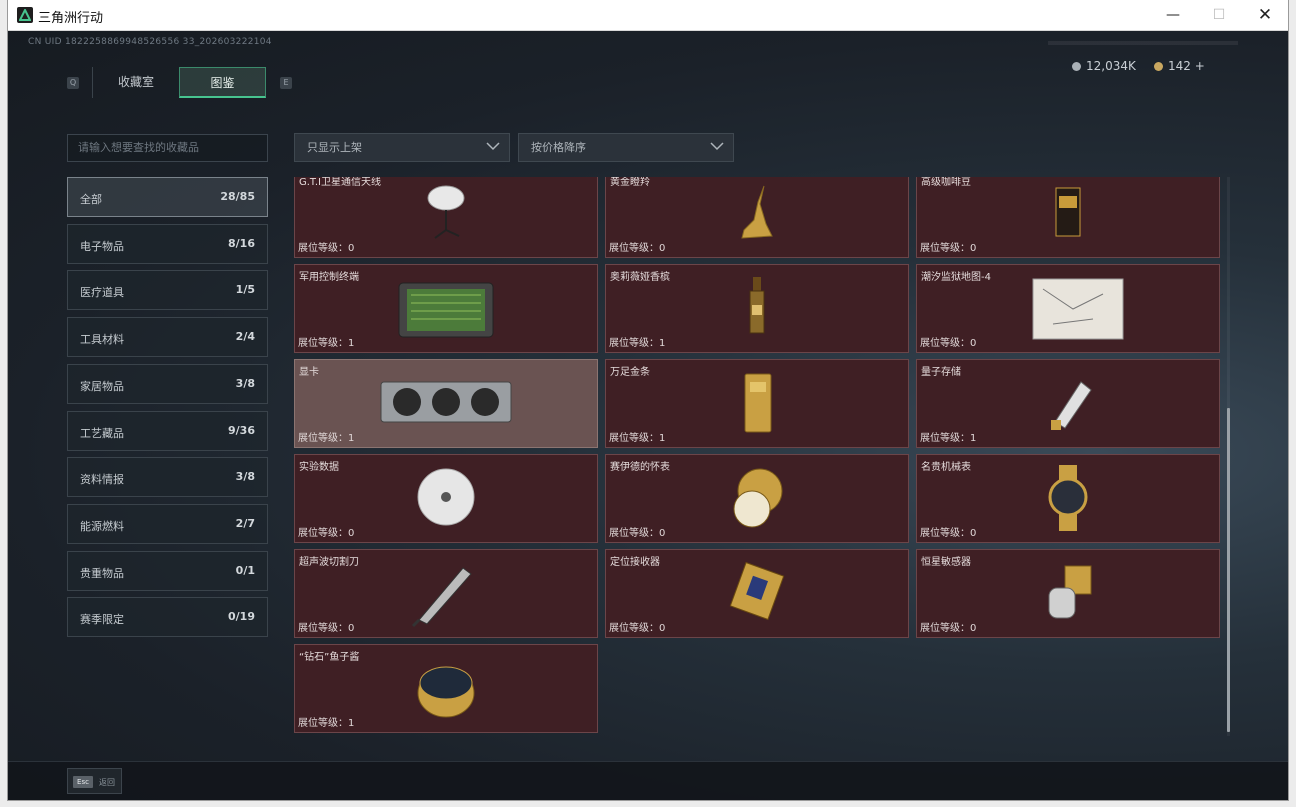 Image resolution: width=1296 pixels, height=807 pixels. I want to click on collection-item-card: 显卡 展位等级：1, so click(446, 403).